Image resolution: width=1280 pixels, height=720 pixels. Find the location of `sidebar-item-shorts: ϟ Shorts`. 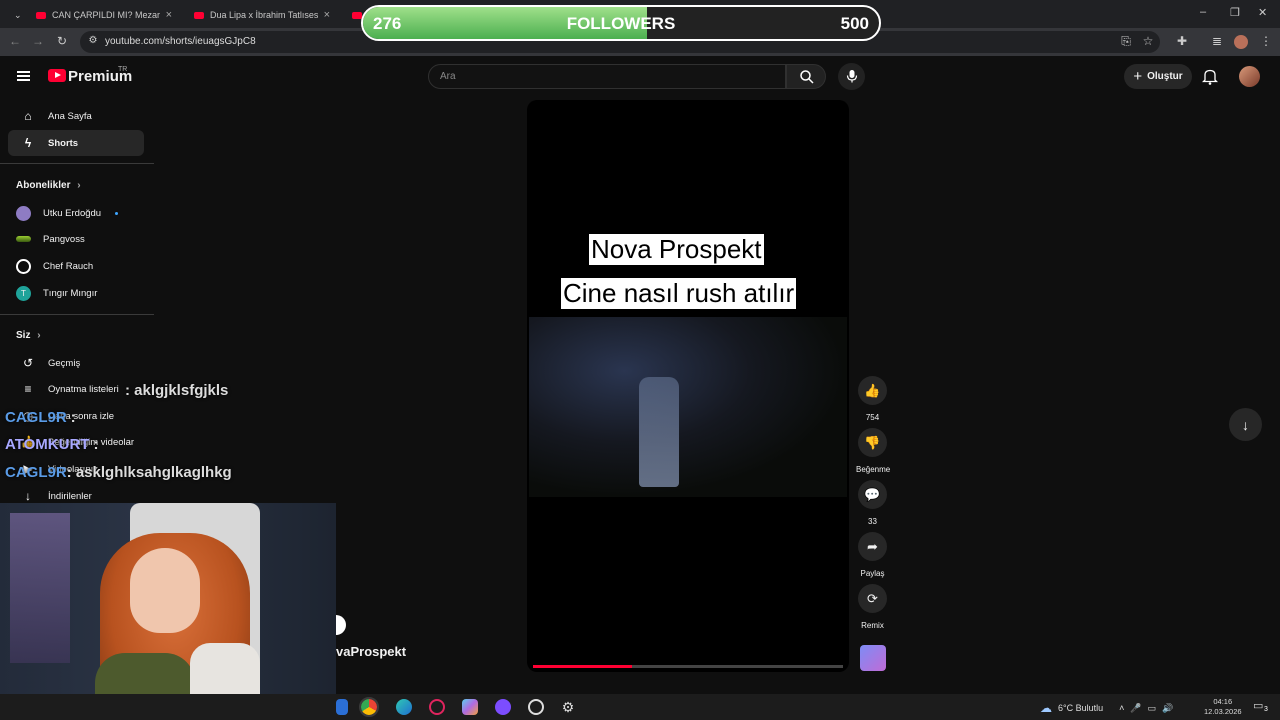

sidebar-item-shorts: ϟ Shorts is located at coordinates (76, 143).